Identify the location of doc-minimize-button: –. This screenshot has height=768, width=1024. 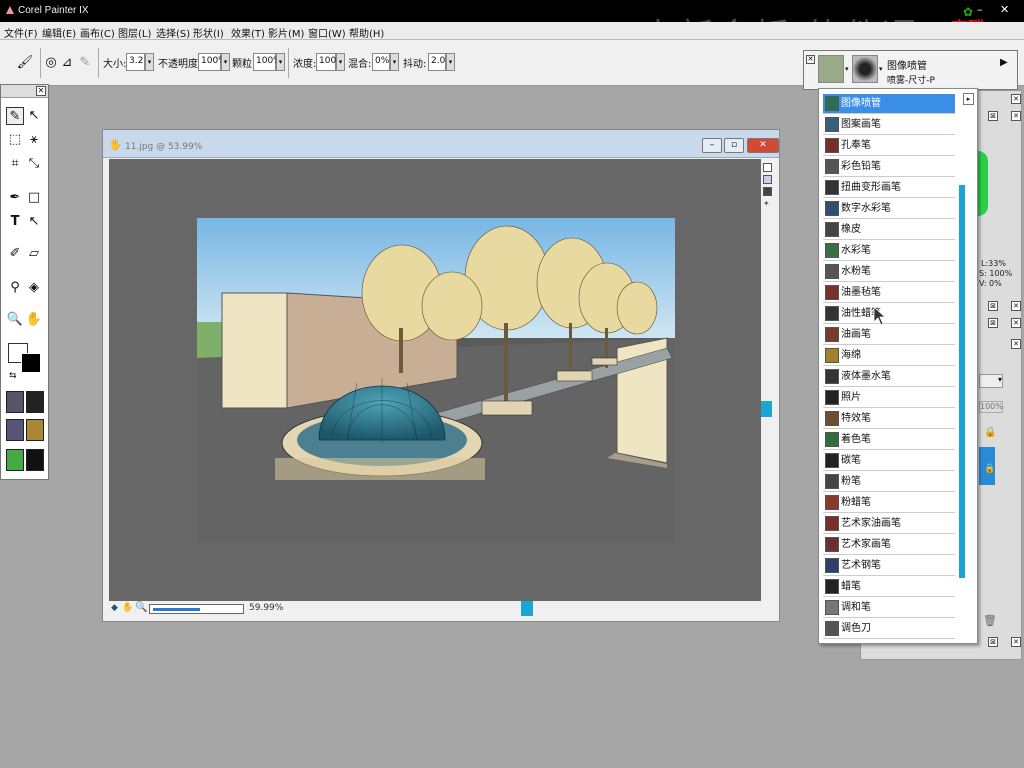
(712, 145).